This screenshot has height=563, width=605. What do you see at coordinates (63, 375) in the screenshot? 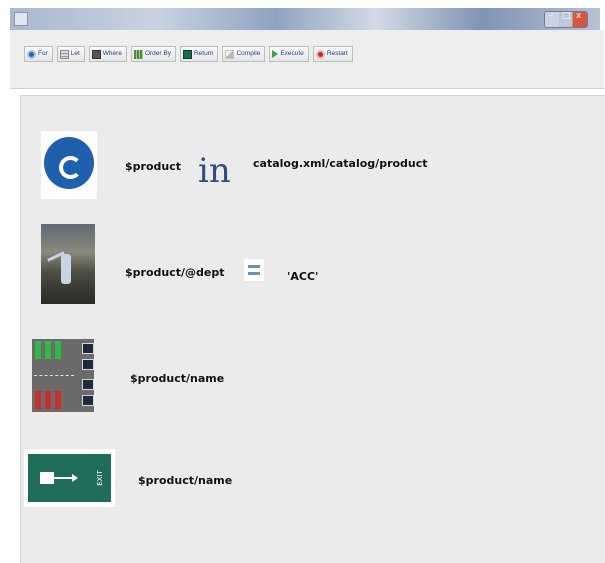
I see `where-block-icon` at bounding box center [63, 375].